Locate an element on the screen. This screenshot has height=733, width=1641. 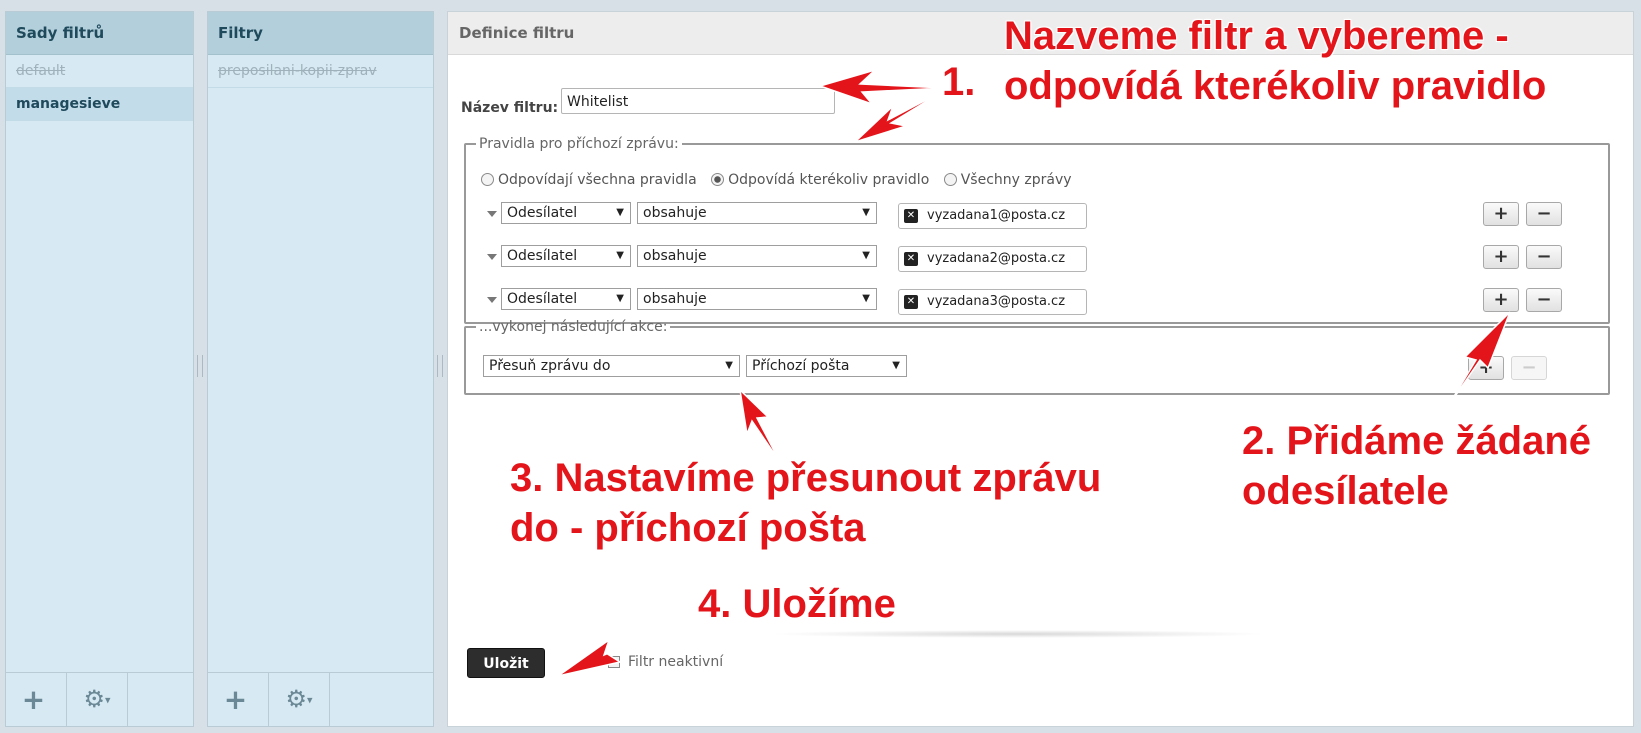
footer-divider is located at coordinates (1018, 634).